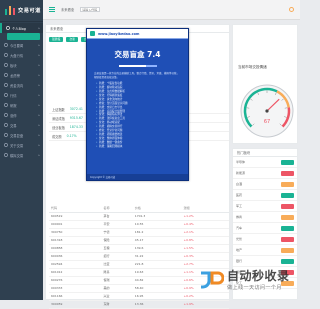 This screenshot has width=320, height=309. Describe the element at coordinates (16, 85) in the screenshot. I see `sidebar-item-label: 资金流向` at that location.